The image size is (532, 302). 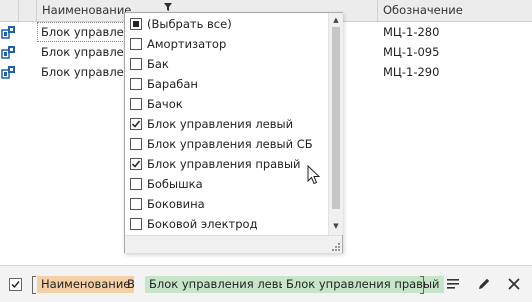 I want to click on row-name: Блок управления левый, so click(x=84, y=32).